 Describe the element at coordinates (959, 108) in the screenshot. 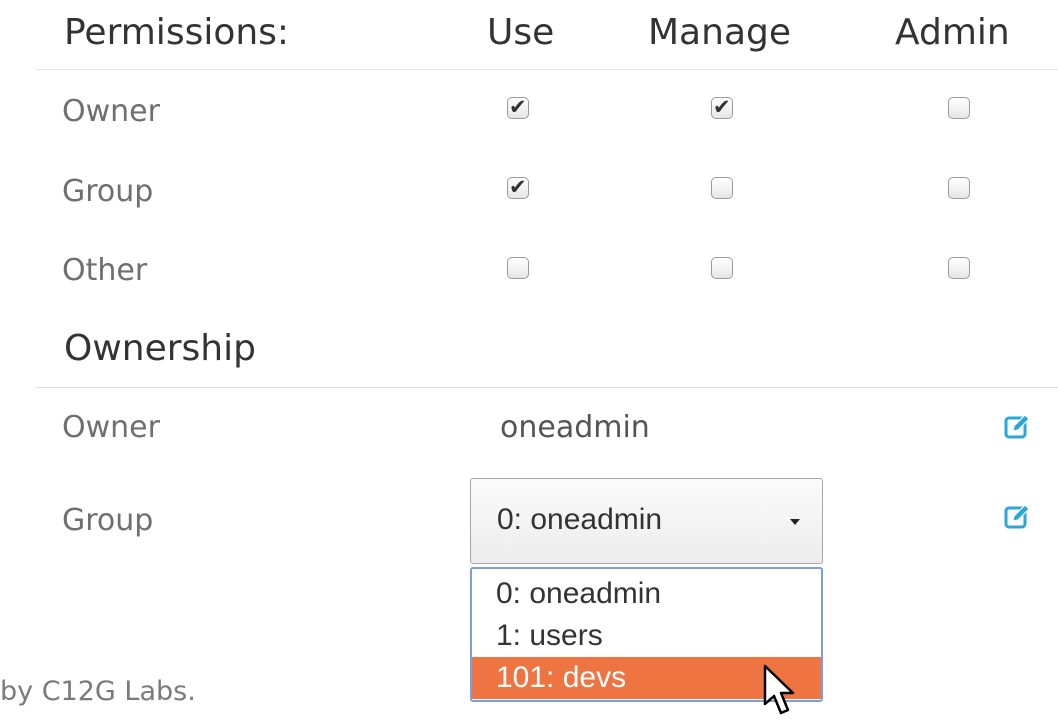

I see `owner-admin-checkbox` at that location.